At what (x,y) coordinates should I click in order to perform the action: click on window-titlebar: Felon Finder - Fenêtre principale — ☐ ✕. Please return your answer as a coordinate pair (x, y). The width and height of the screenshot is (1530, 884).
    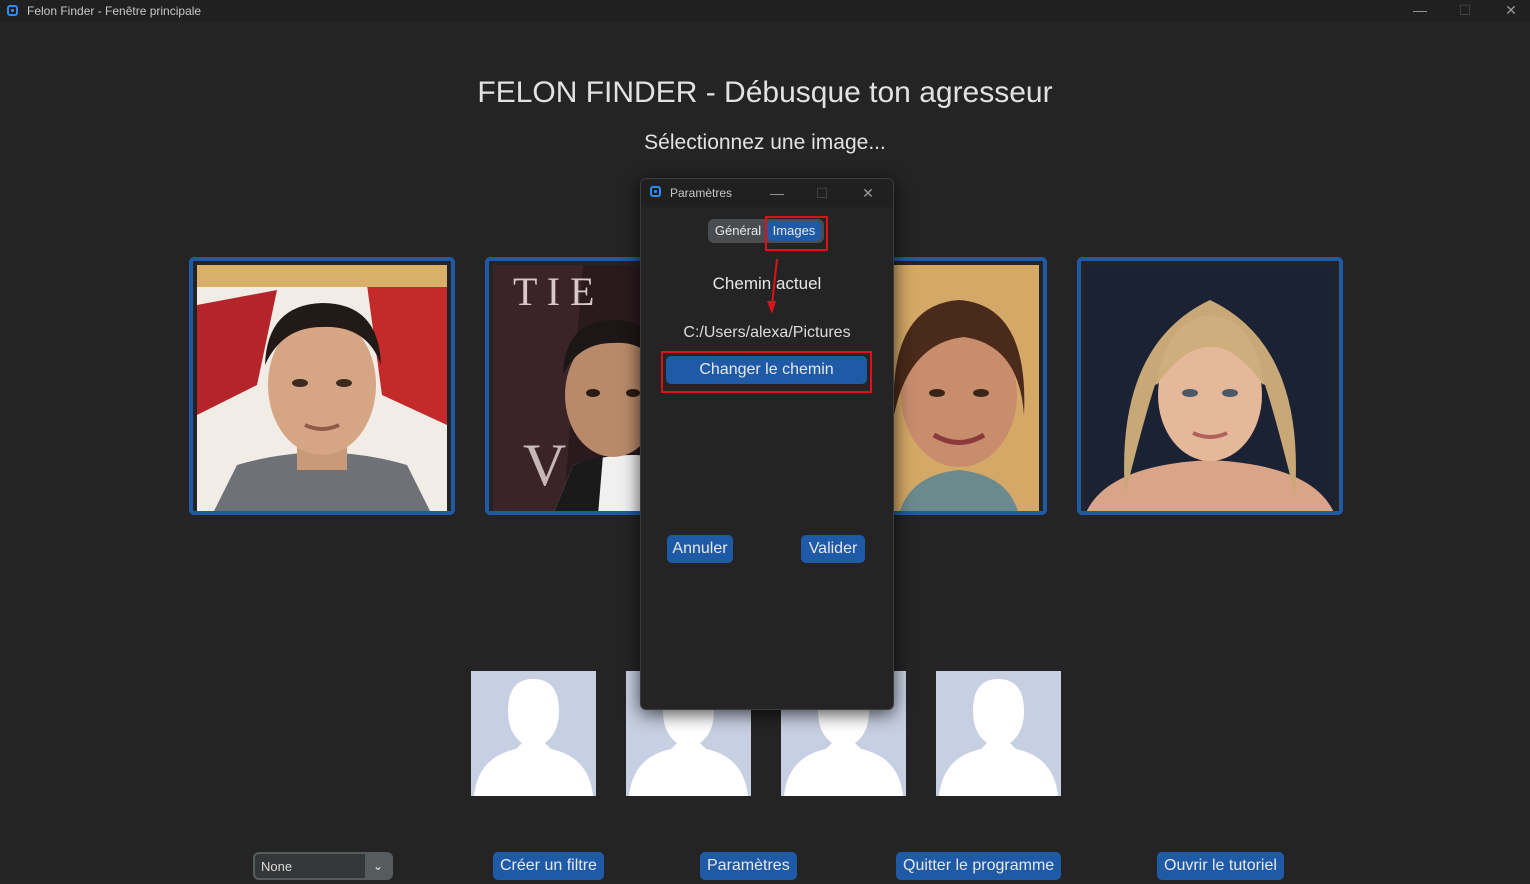
    Looking at the image, I should click on (765, 11).